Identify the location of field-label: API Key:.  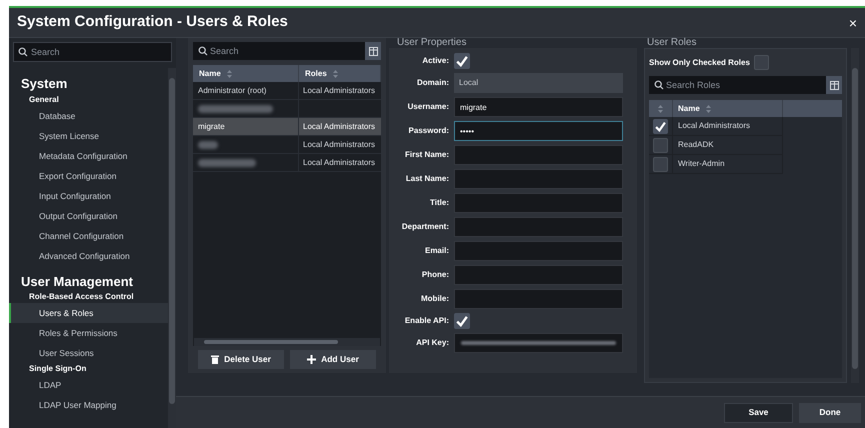
(432, 343).